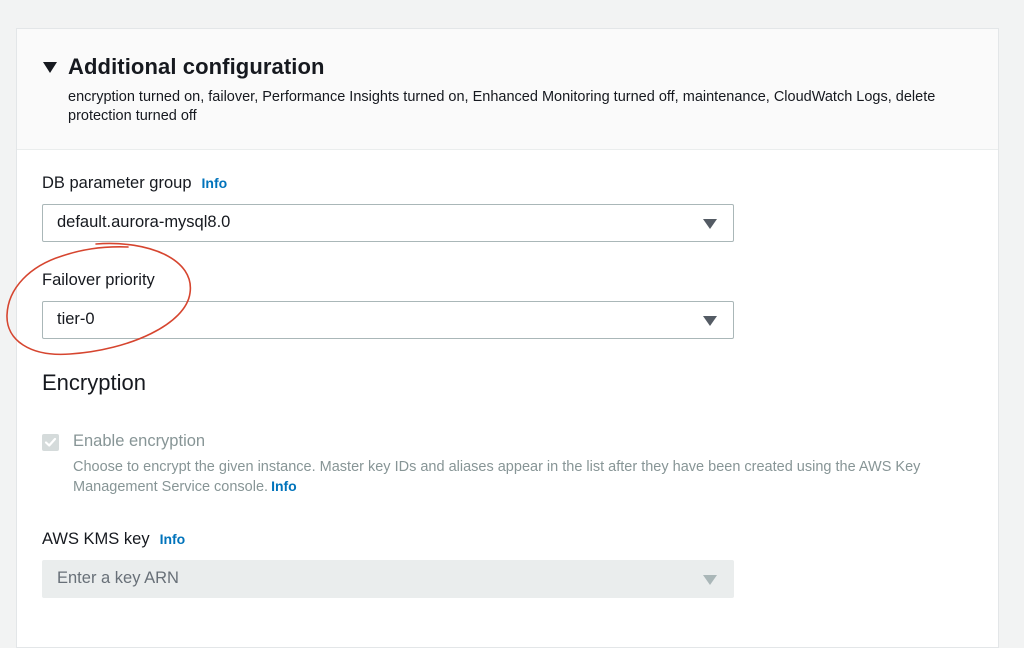  I want to click on kms-key-select: Enter a key ARN, so click(388, 579).